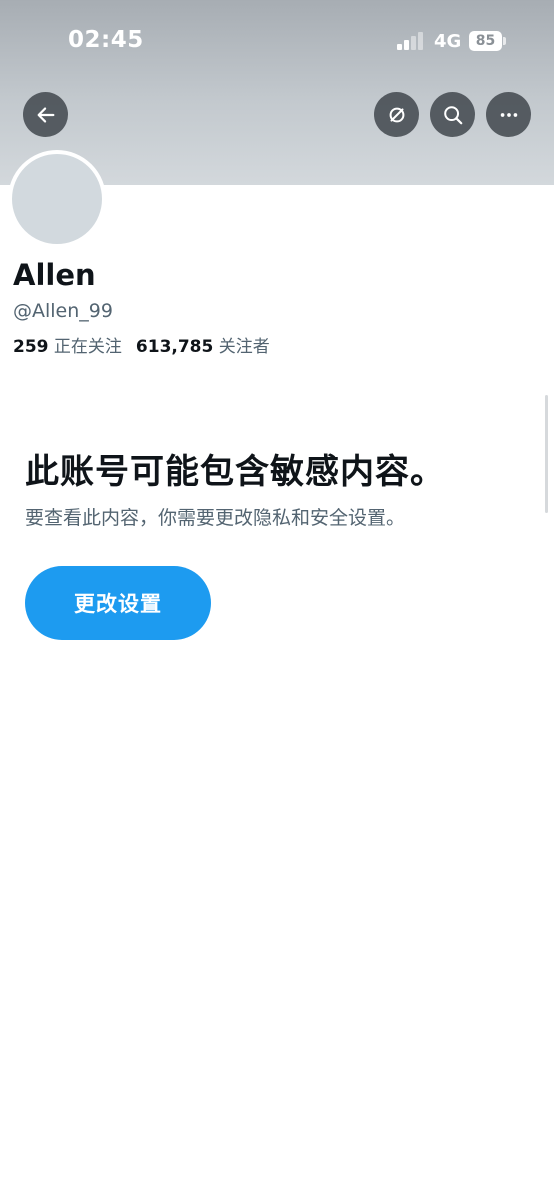 This screenshot has width=554, height=1200. I want to click on search-button, so click(452, 114).